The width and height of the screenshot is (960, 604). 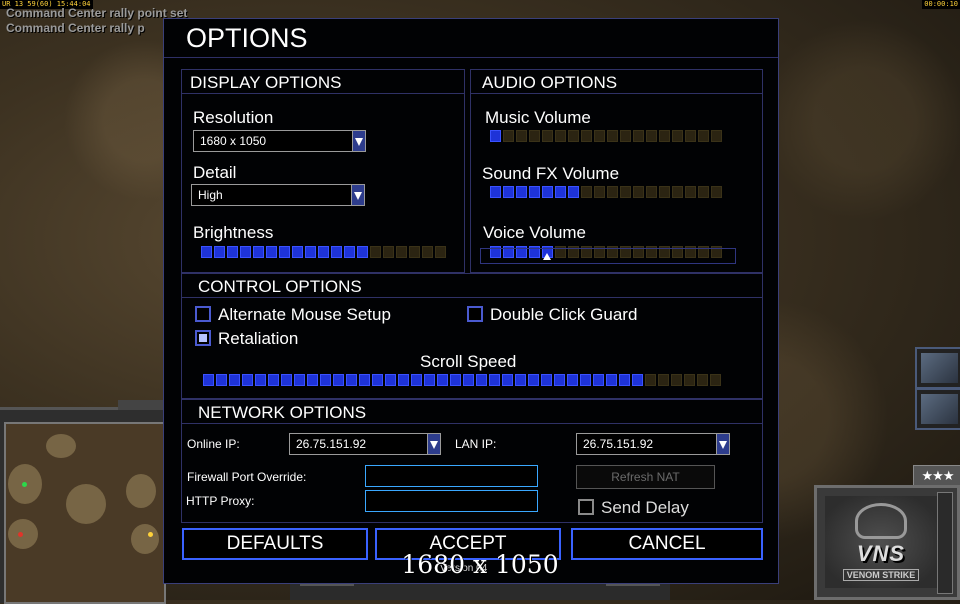 I want to click on cancel-button: CANCEL, so click(x=667, y=544).